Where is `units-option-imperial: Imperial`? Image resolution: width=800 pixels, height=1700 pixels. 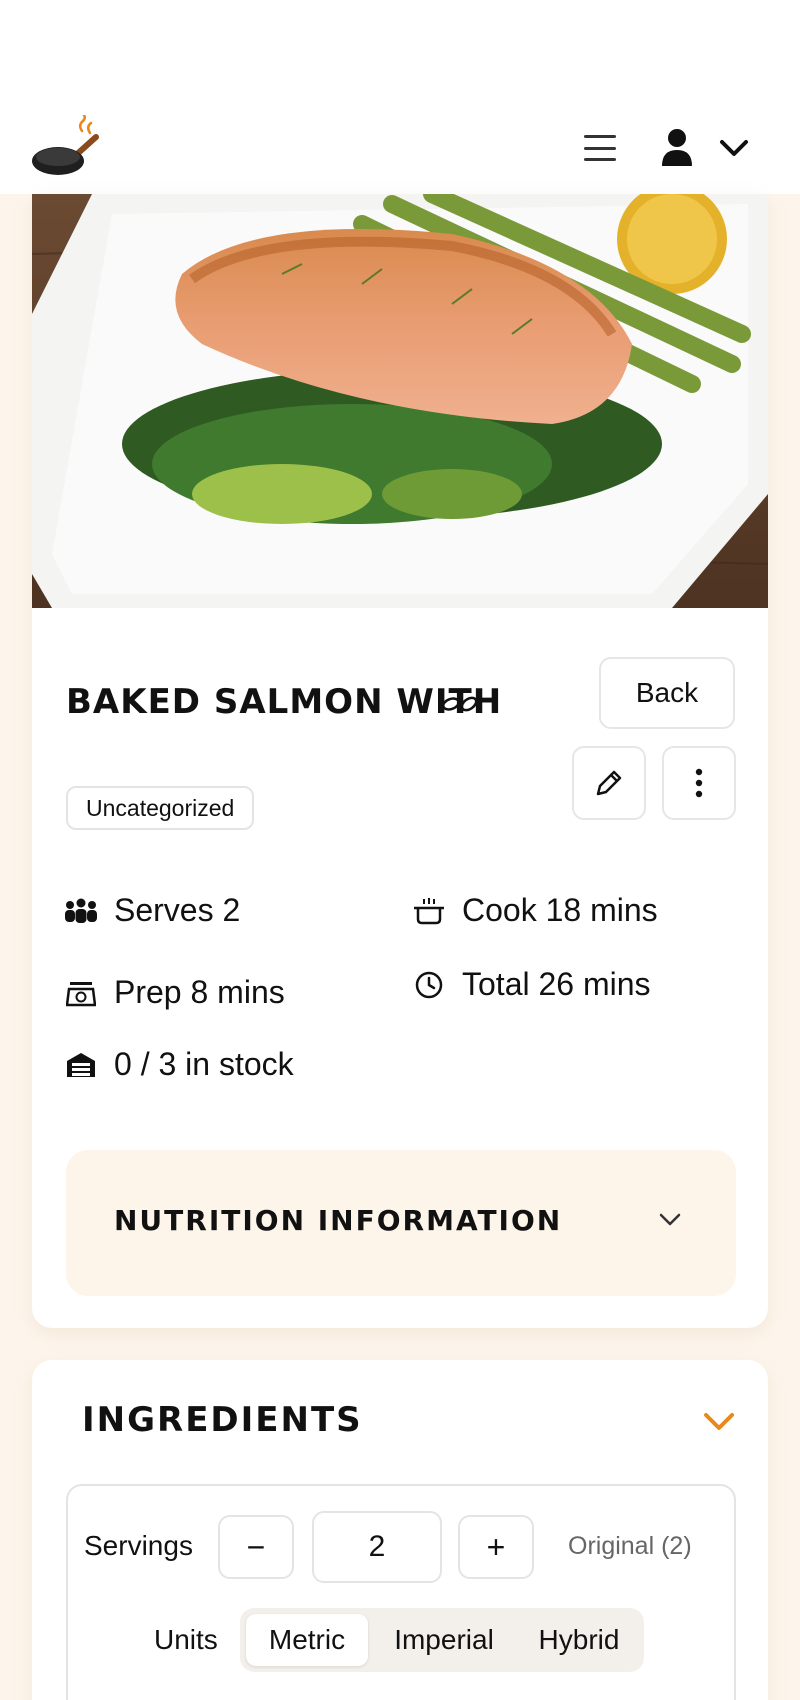 units-option-imperial: Imperial is located at coordinates (444, 1640).